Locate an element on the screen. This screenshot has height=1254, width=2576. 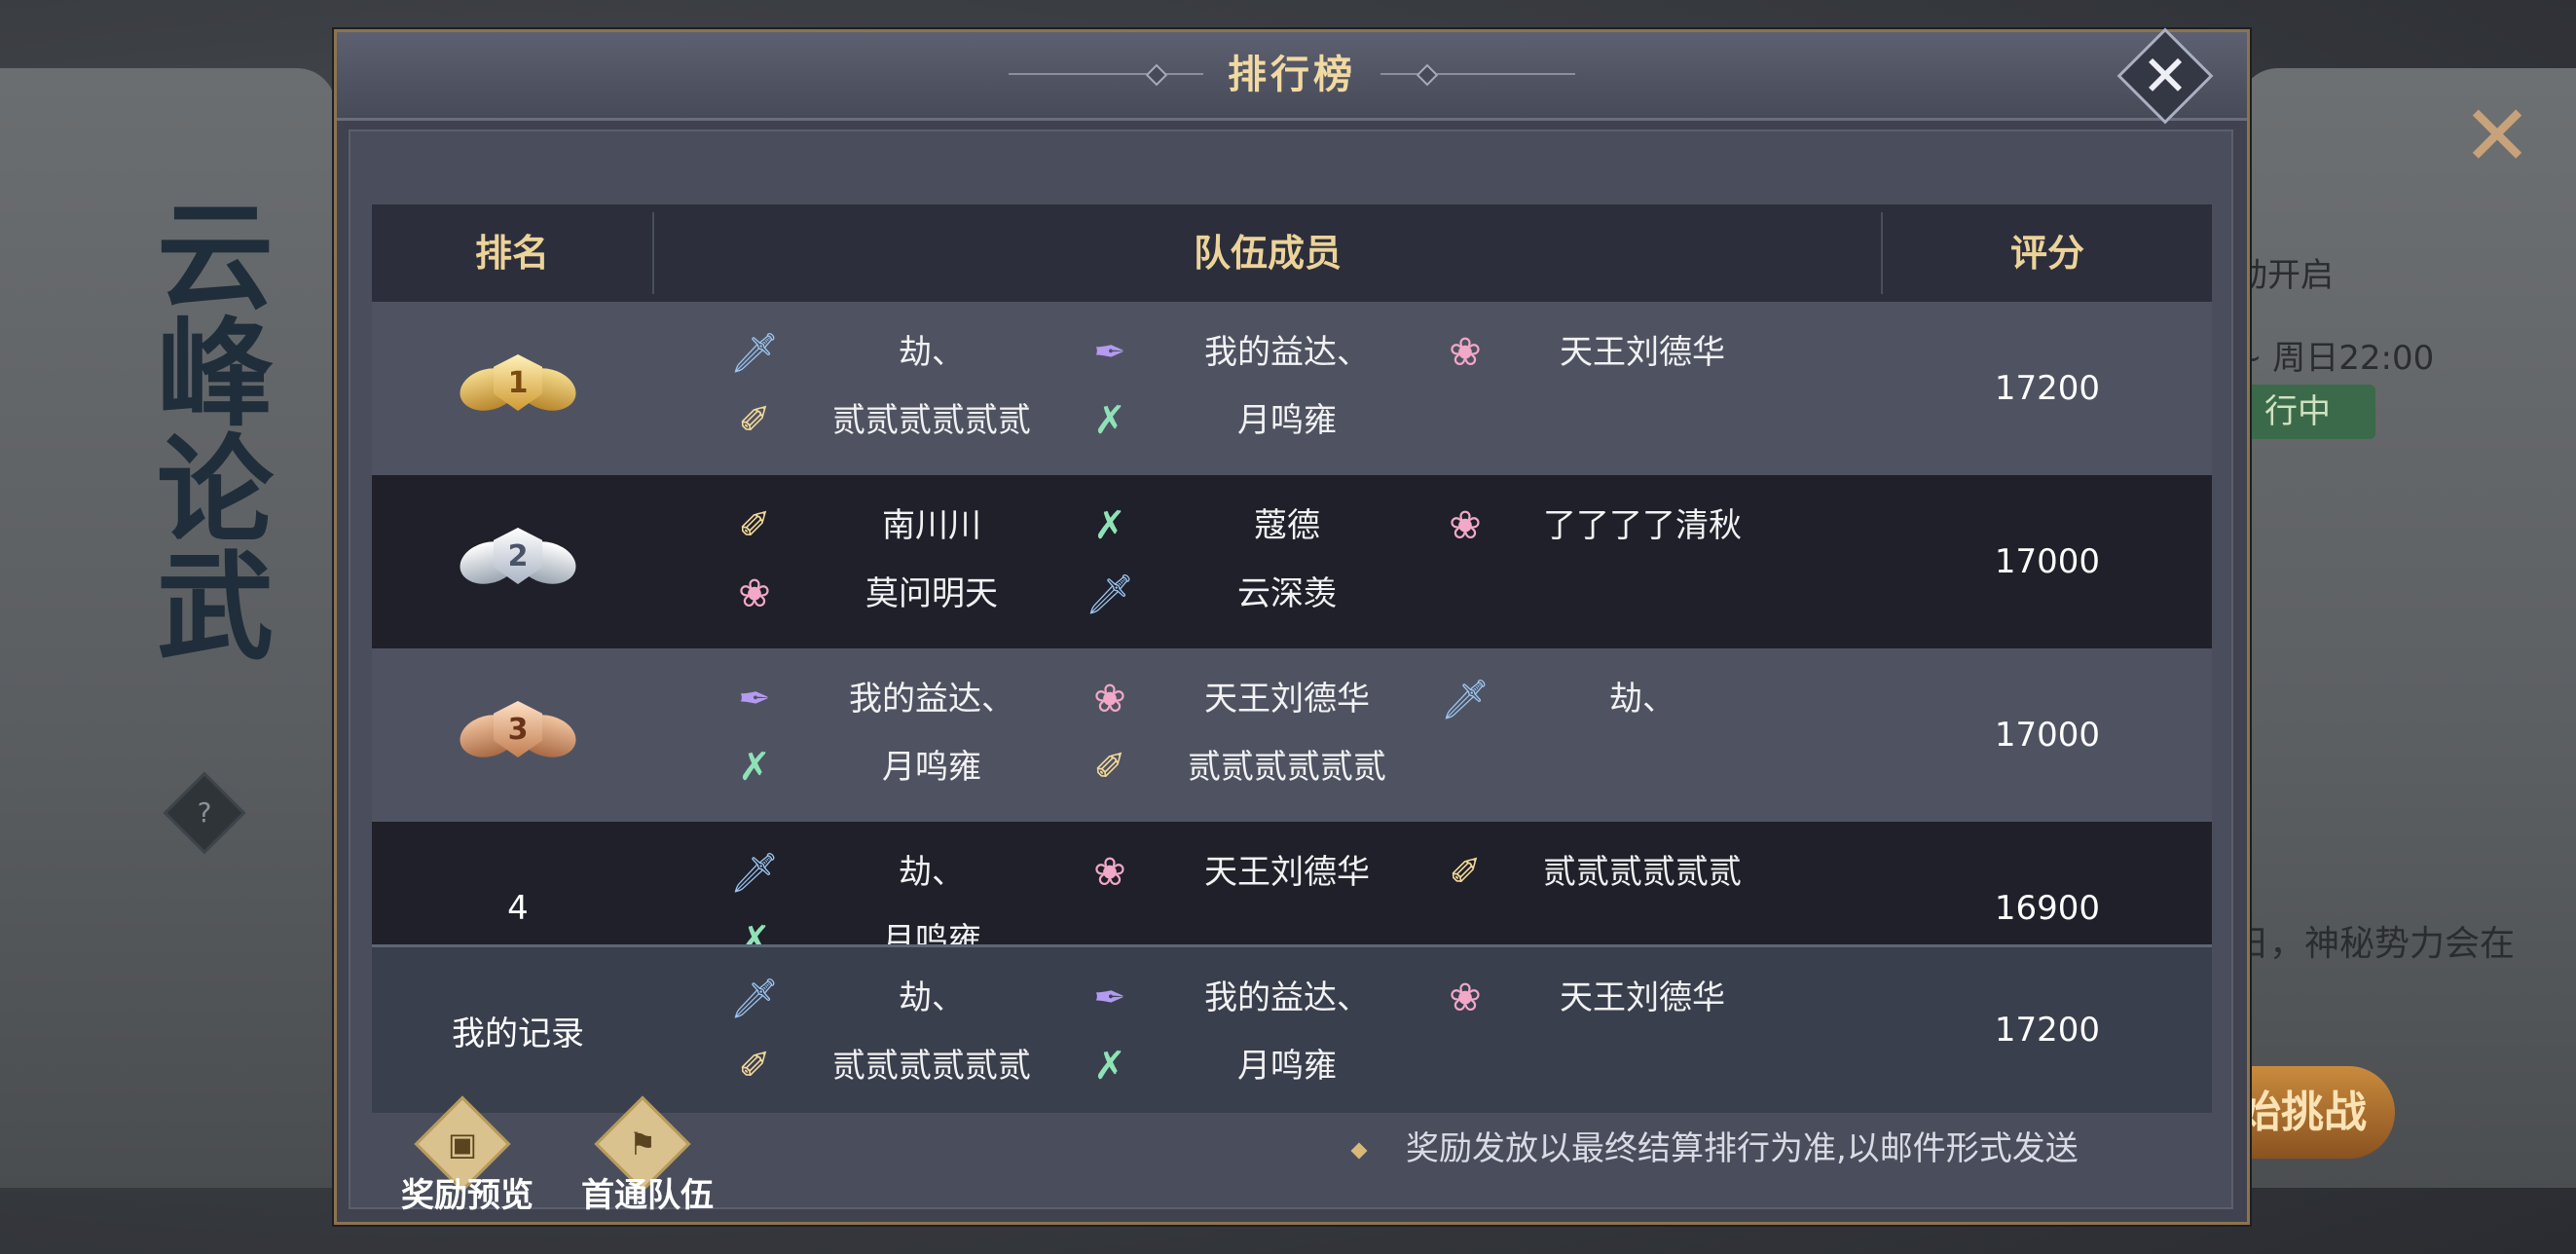
first-clear-team-button: ⚑ 首通队伍 is located at coordinates (647, 1156).